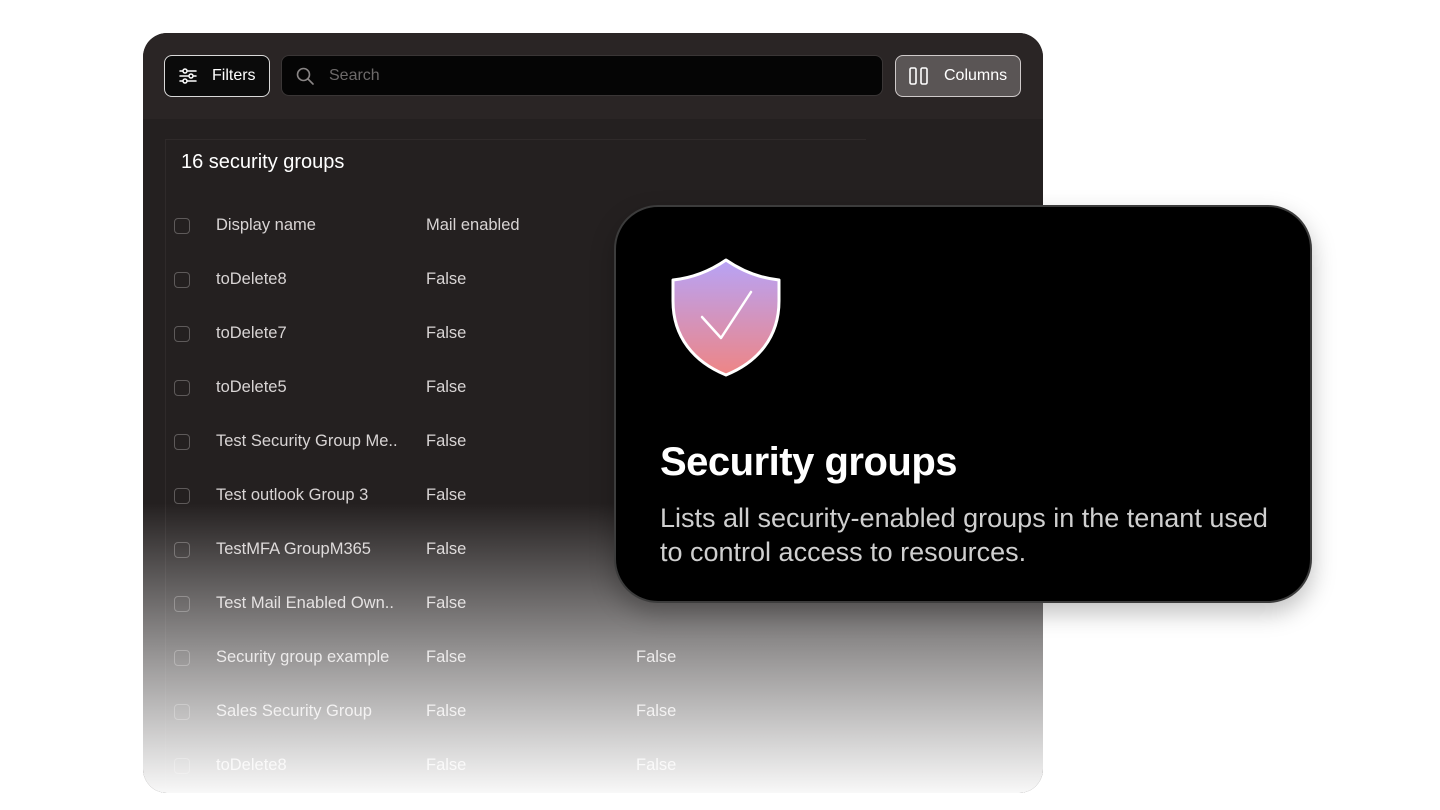 The height and width of the screenshot is (810, 1440). Describe the element at coordinates (726, 317) in the screenshot. I see `shield-check-icon` at that location.